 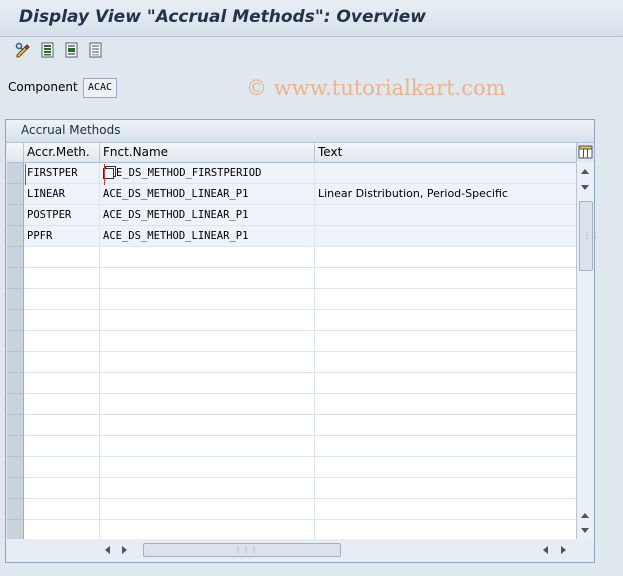 I want to click on cell-text: Linear Distribution, Period-Specific, so click(x=445, y=194).